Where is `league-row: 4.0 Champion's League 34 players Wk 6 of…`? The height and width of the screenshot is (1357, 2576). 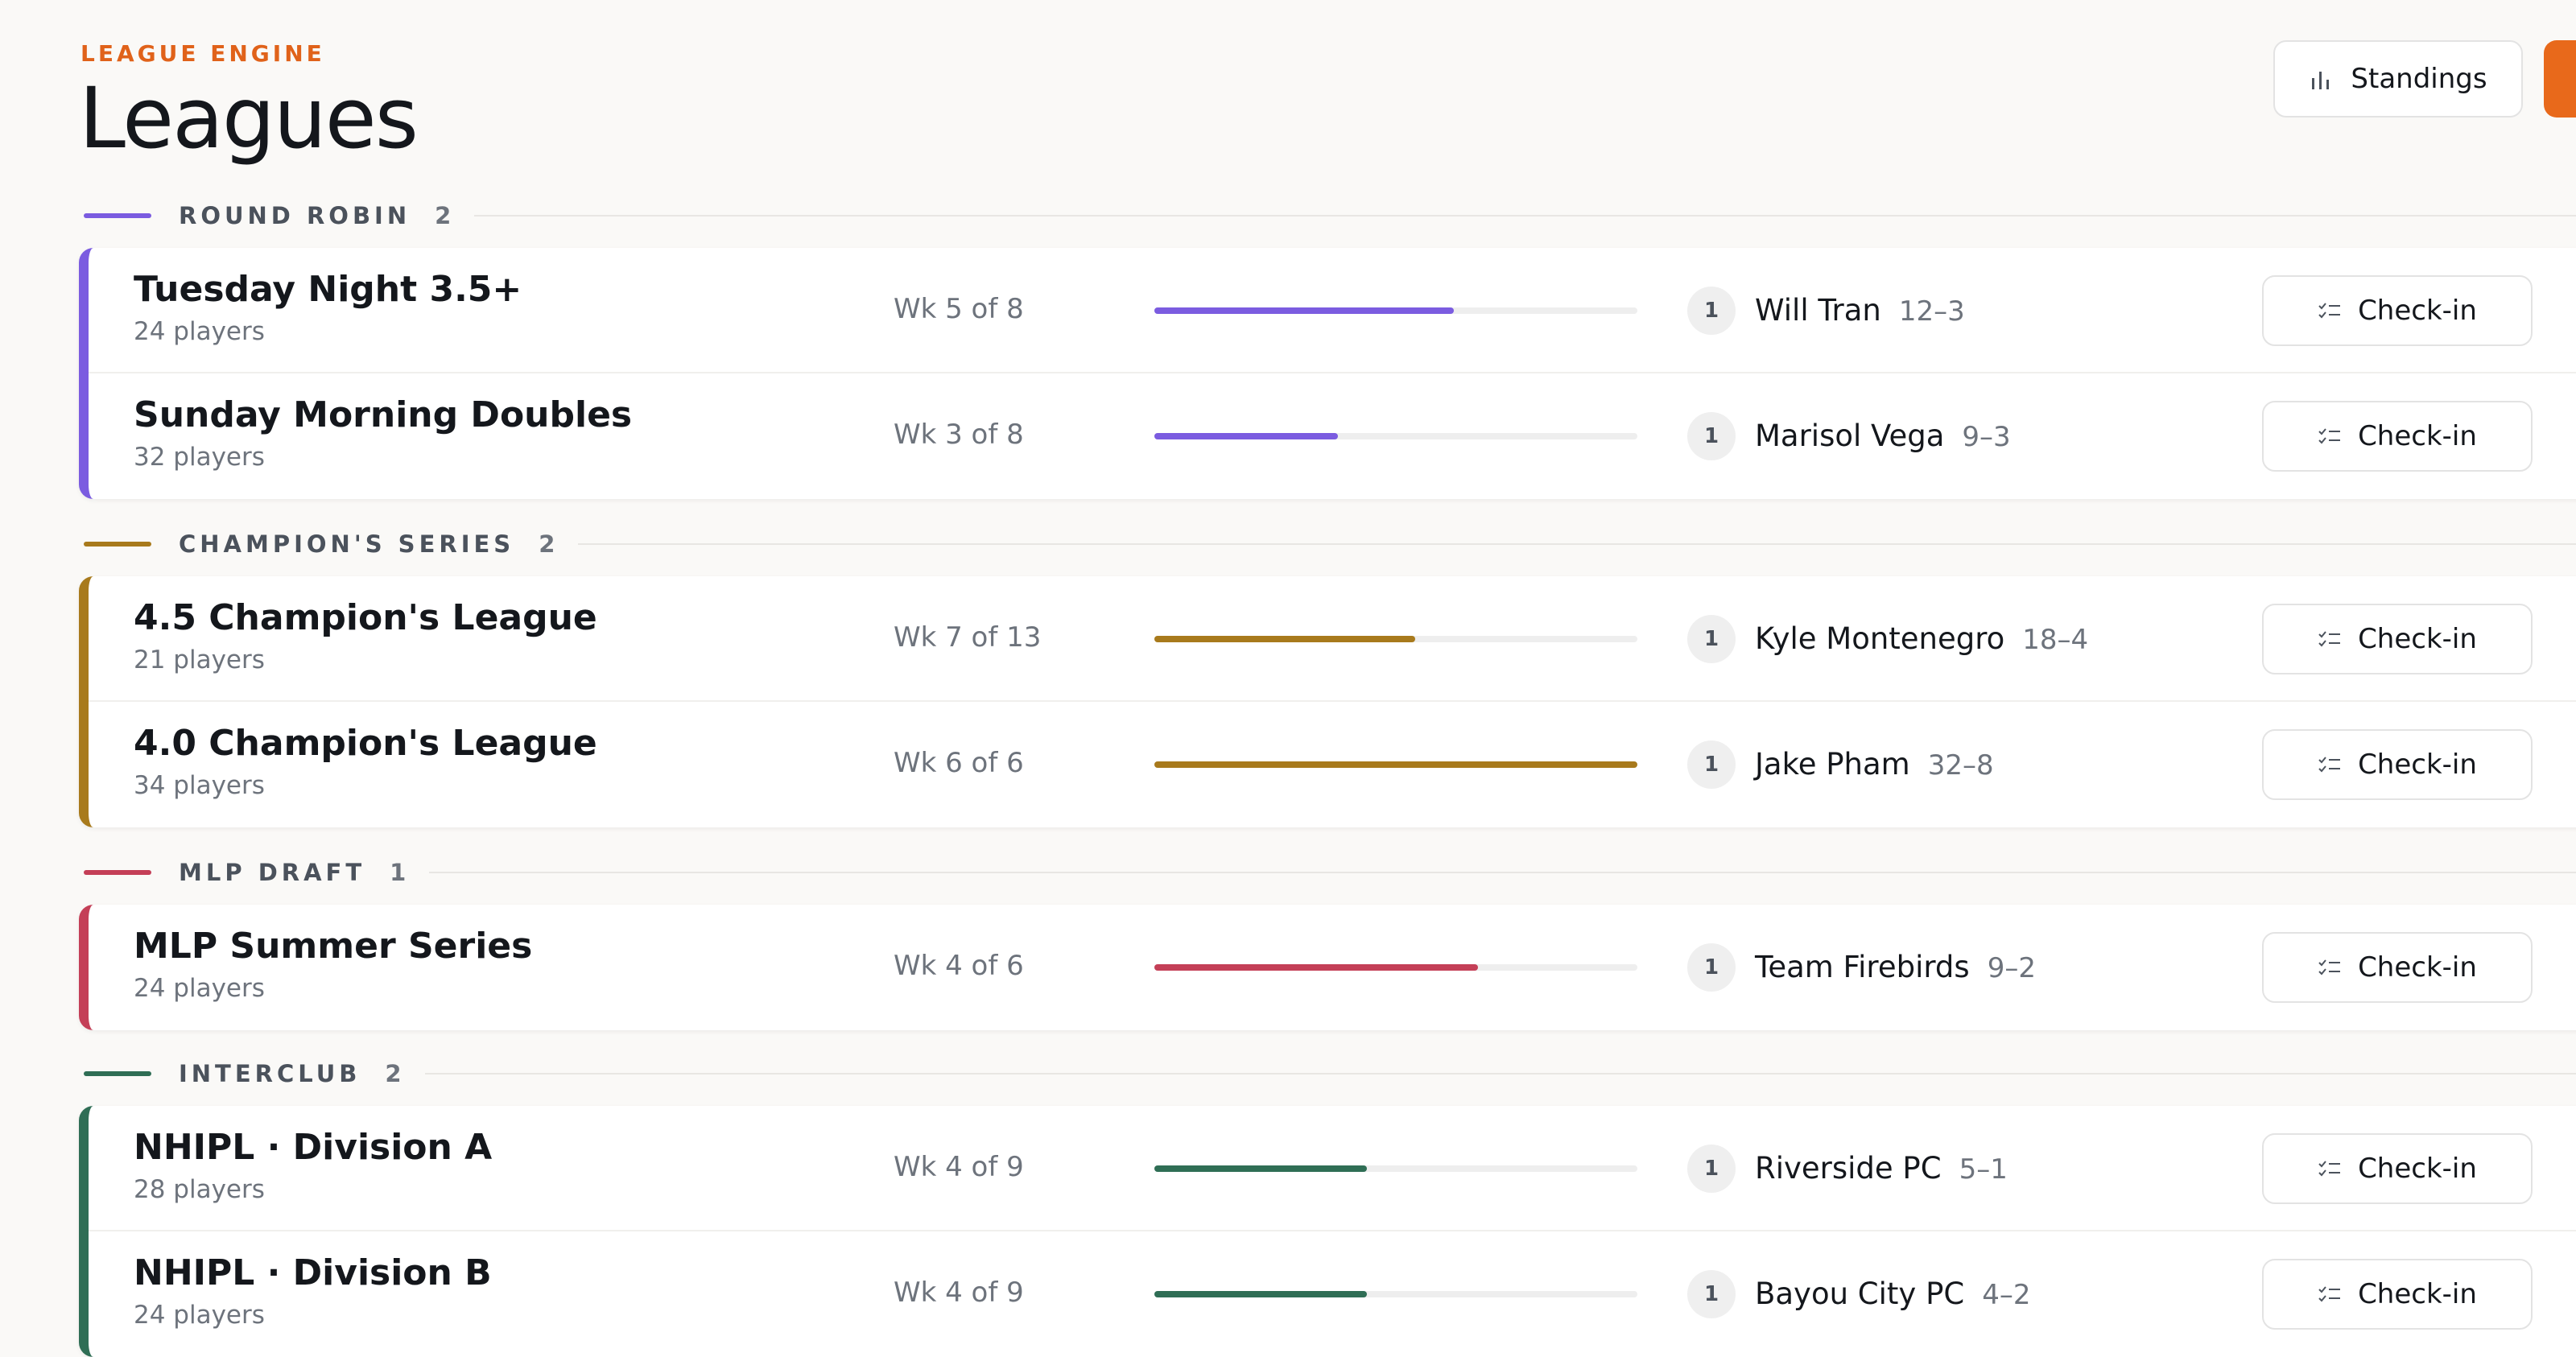
league-row: 4.0 Champion's League 34 players Wk 6 of… is located at coordinates (1332, 764).